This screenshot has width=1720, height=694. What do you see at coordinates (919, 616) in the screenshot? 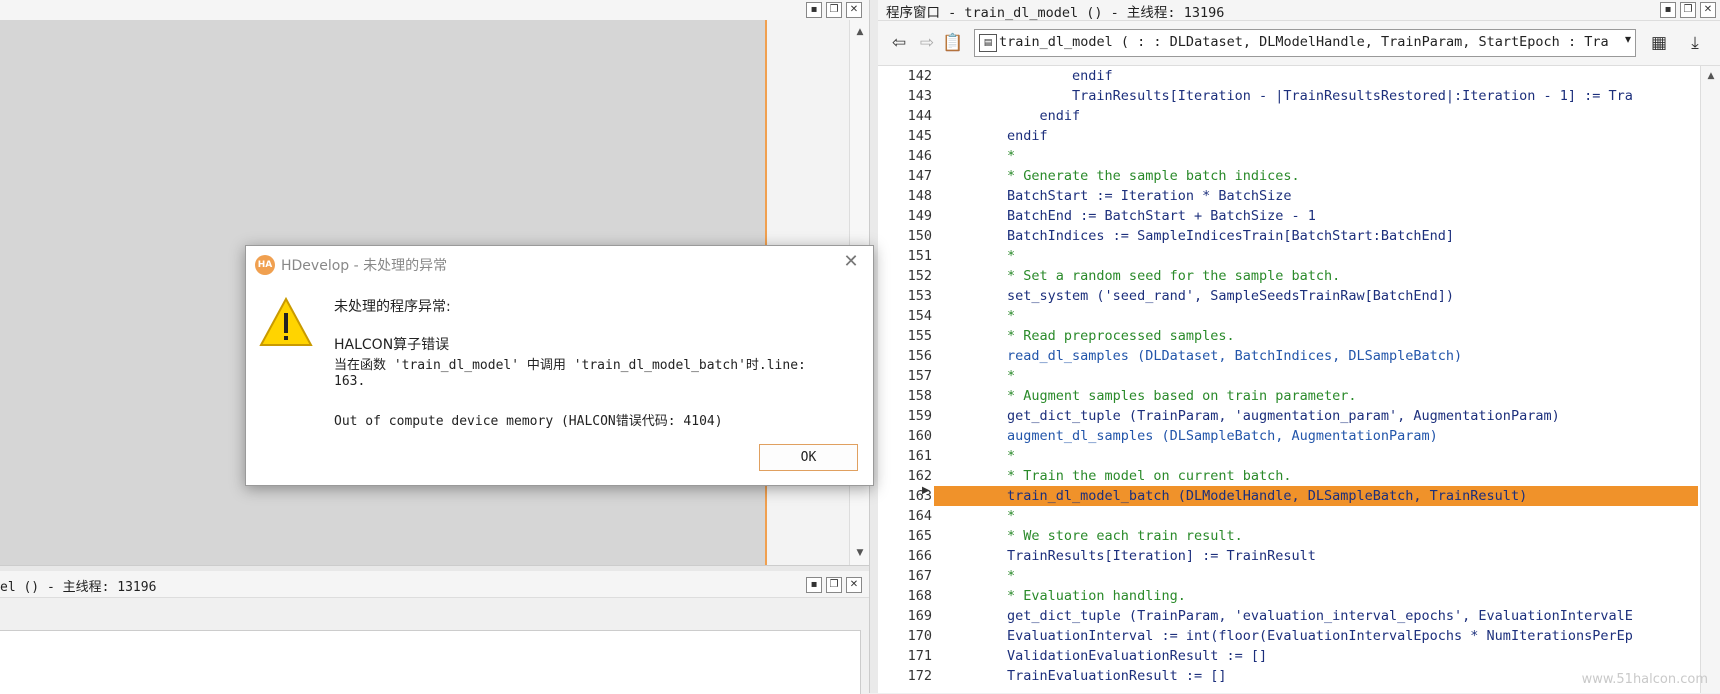
I see `line-number: 169` at bounding box center [919, 616].